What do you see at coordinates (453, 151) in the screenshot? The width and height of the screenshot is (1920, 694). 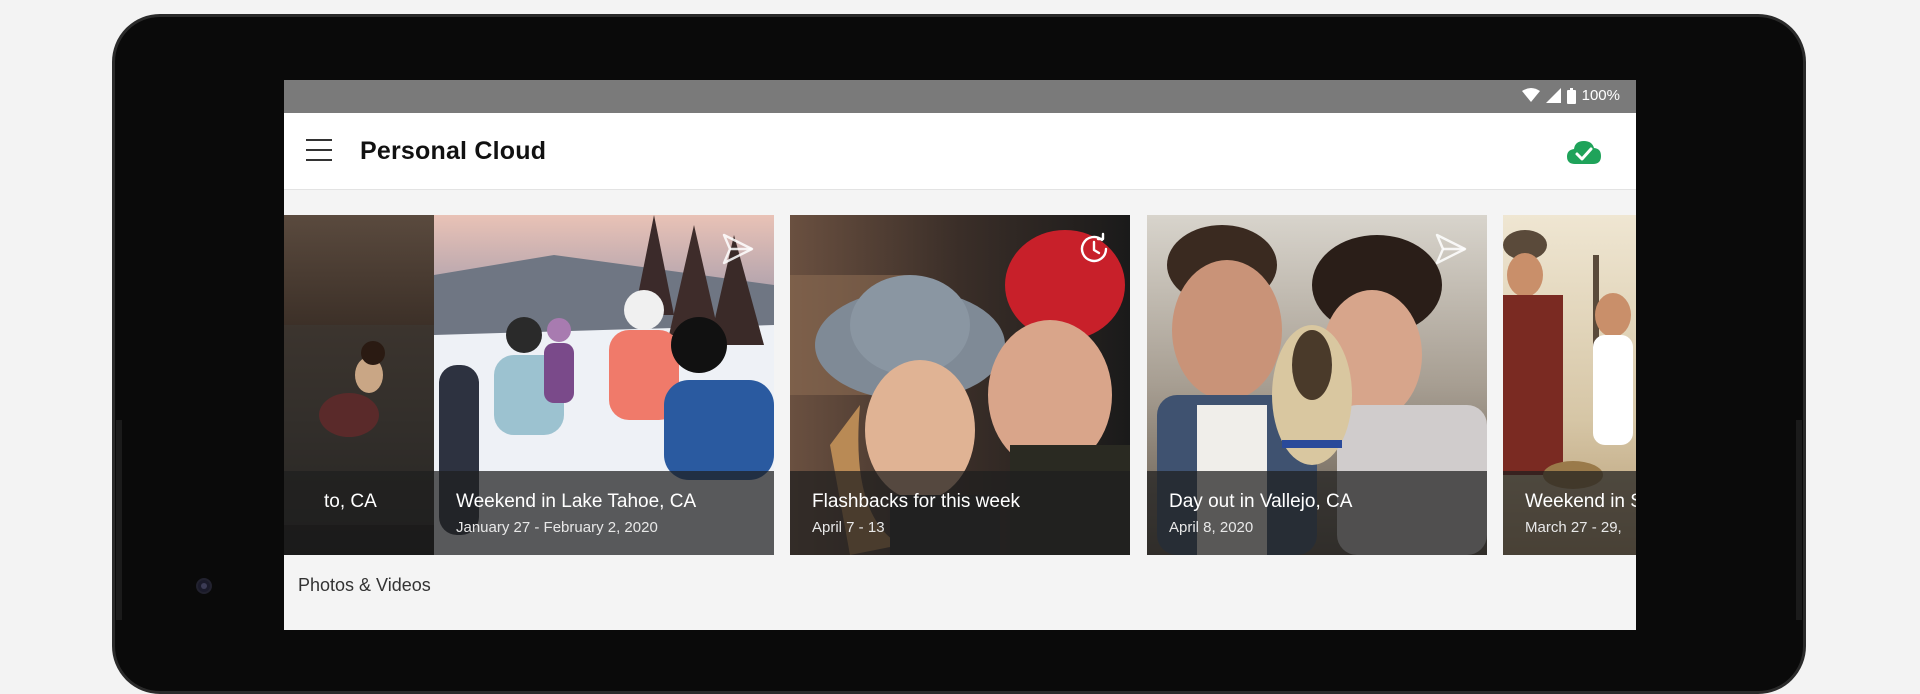 I see `app-title: Personal Cloud` at bounding box center [453, 151].